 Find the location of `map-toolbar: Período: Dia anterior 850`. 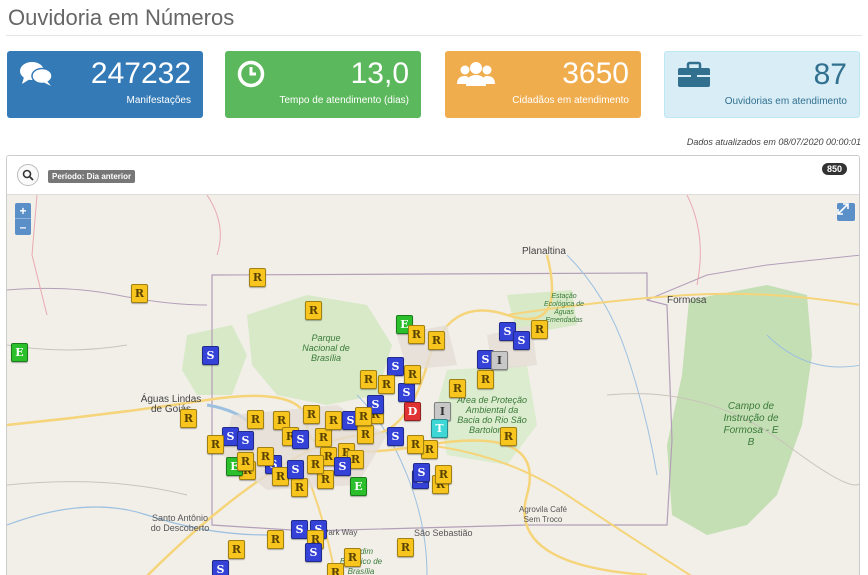

map-toolbar: Período: Dia anterior 850 is located at coordinates (433, 175).